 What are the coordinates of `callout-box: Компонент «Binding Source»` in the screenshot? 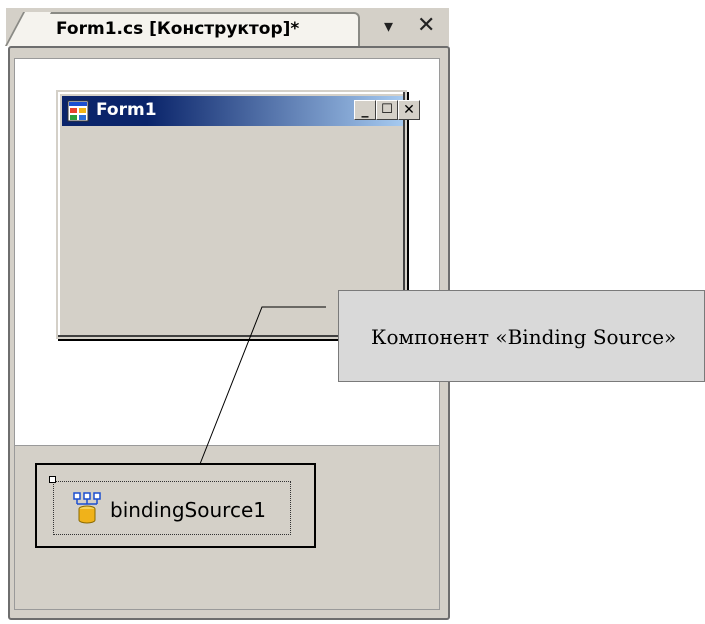 It's located at (521, 336).